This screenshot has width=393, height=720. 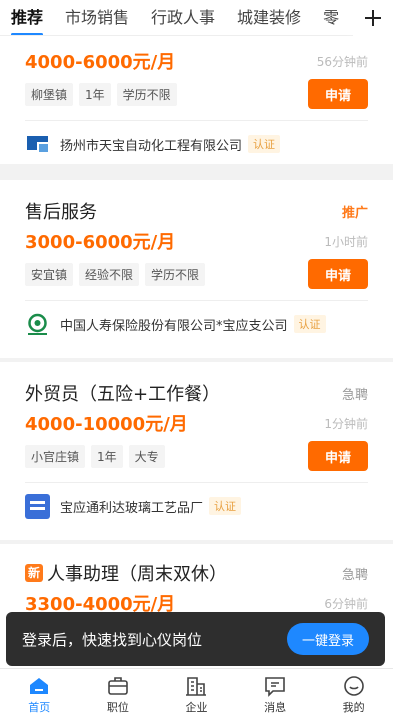 What do you see at coordinates (39, 695) in the screenshot?
I see `nav-home: 首页` at bounding box center [39, 695].